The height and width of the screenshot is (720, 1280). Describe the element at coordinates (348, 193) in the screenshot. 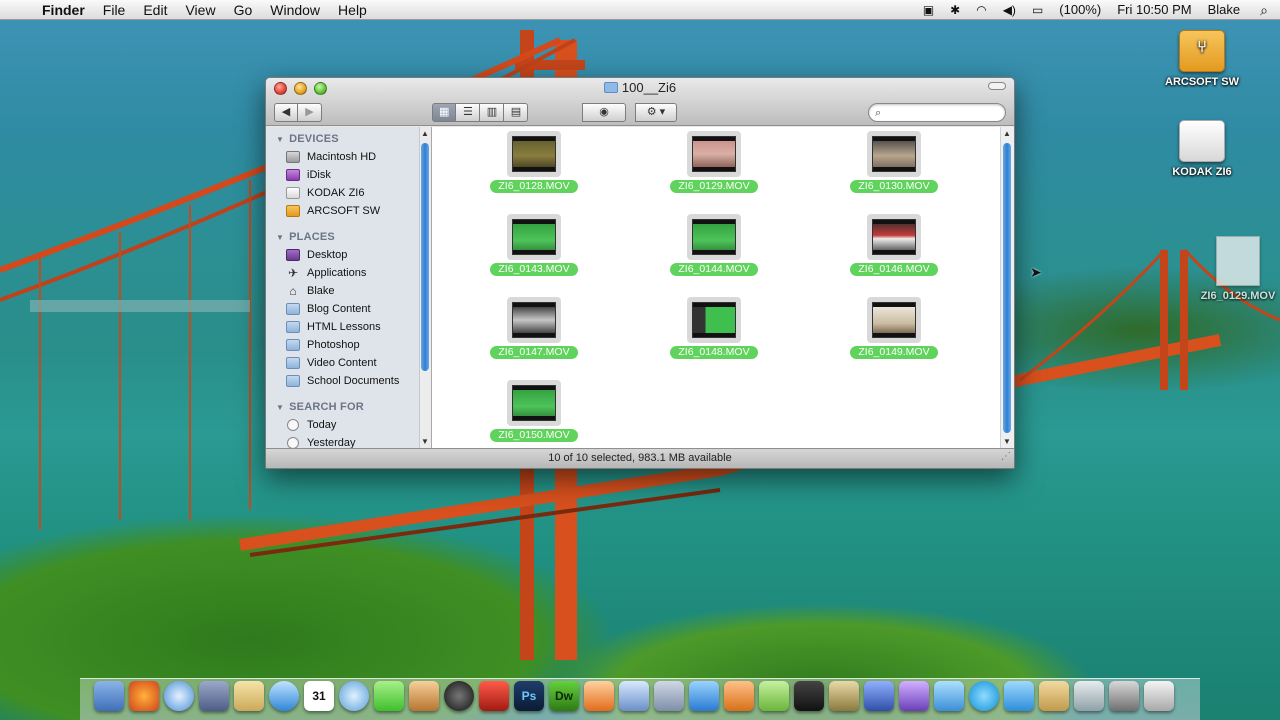

I see `sidebar-item-kodak-zi6: KODAK ZI6` at that location.